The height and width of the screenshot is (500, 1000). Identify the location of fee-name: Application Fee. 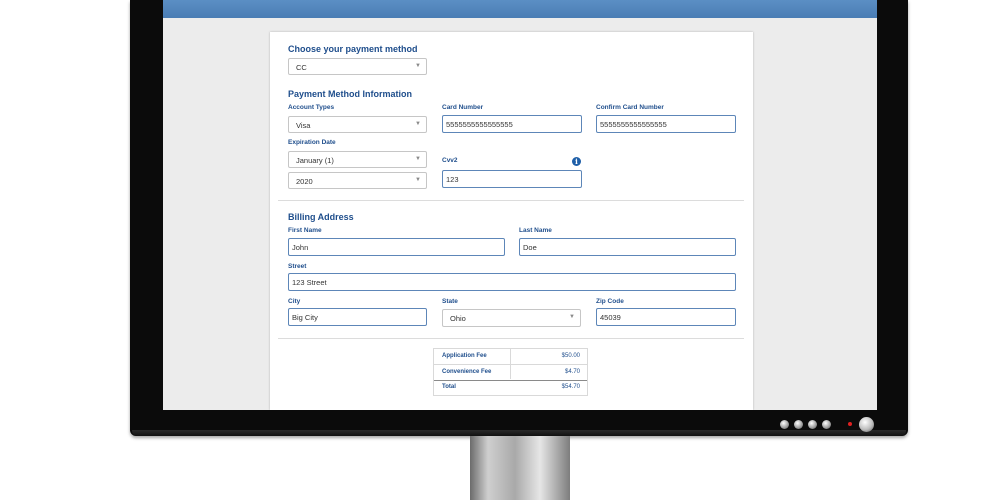
(464, 356).